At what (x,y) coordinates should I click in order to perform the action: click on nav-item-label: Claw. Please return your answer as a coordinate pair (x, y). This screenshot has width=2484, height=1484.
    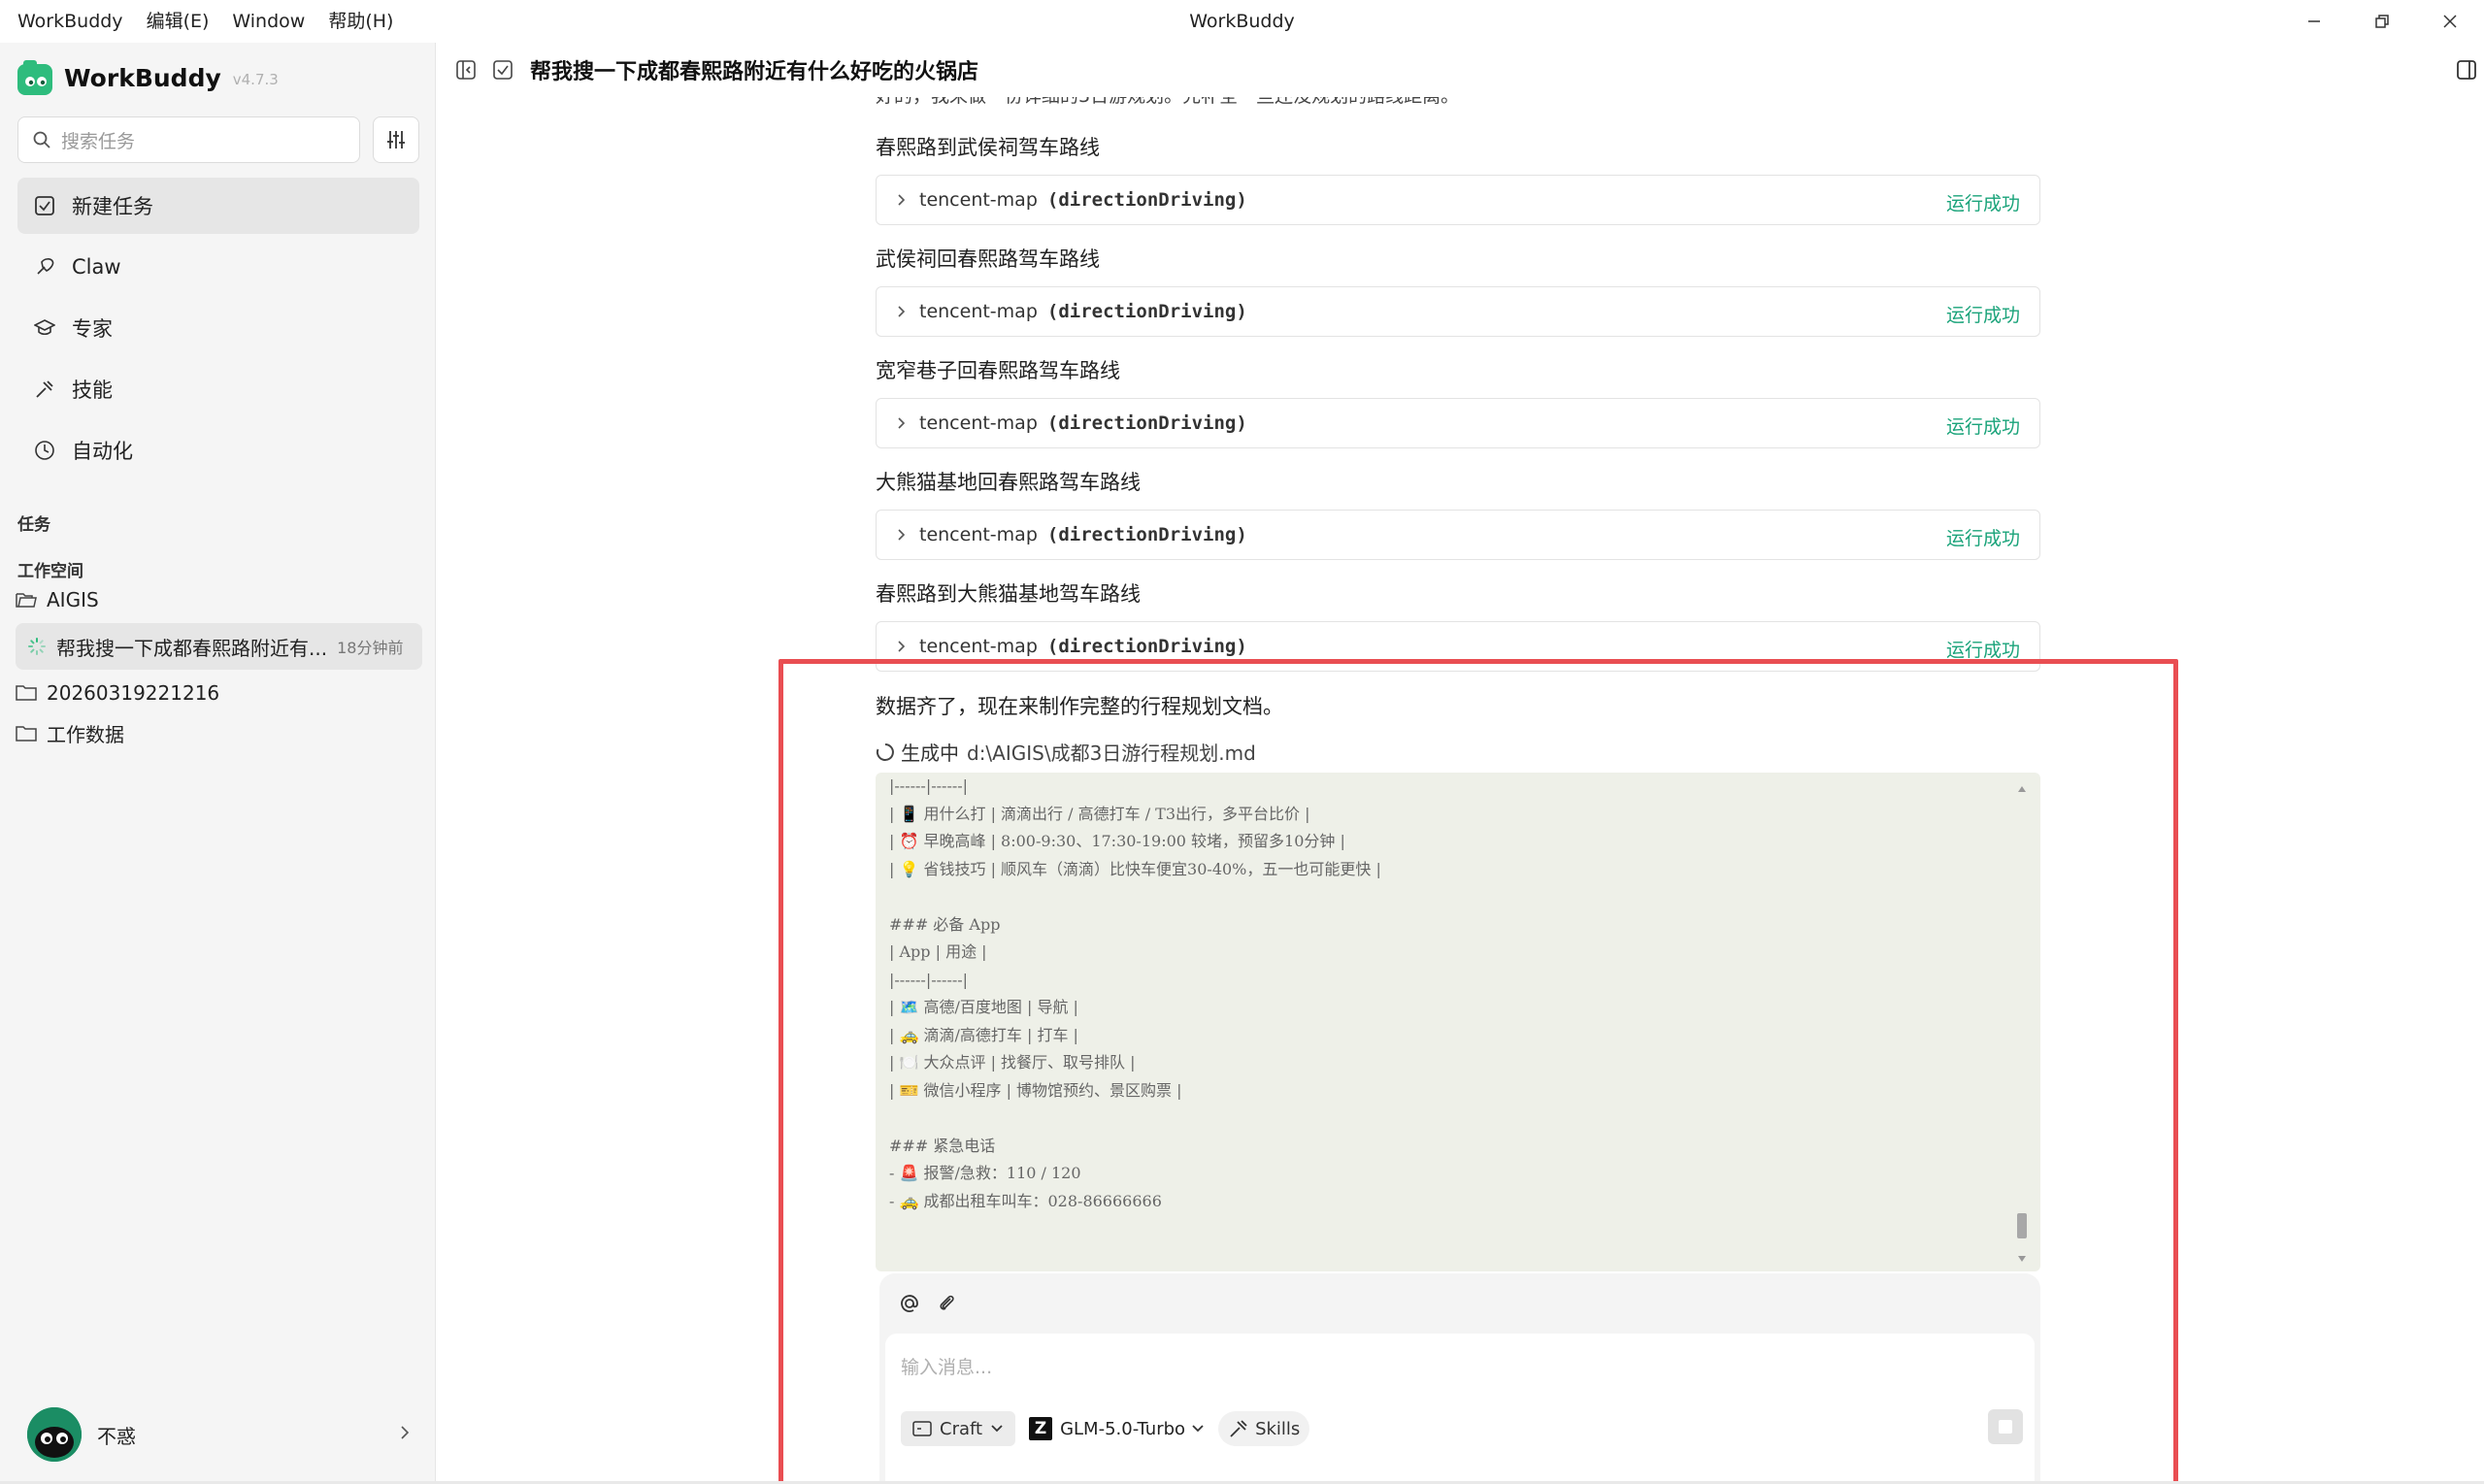
    Looking at the image, I should click on (96, 267).